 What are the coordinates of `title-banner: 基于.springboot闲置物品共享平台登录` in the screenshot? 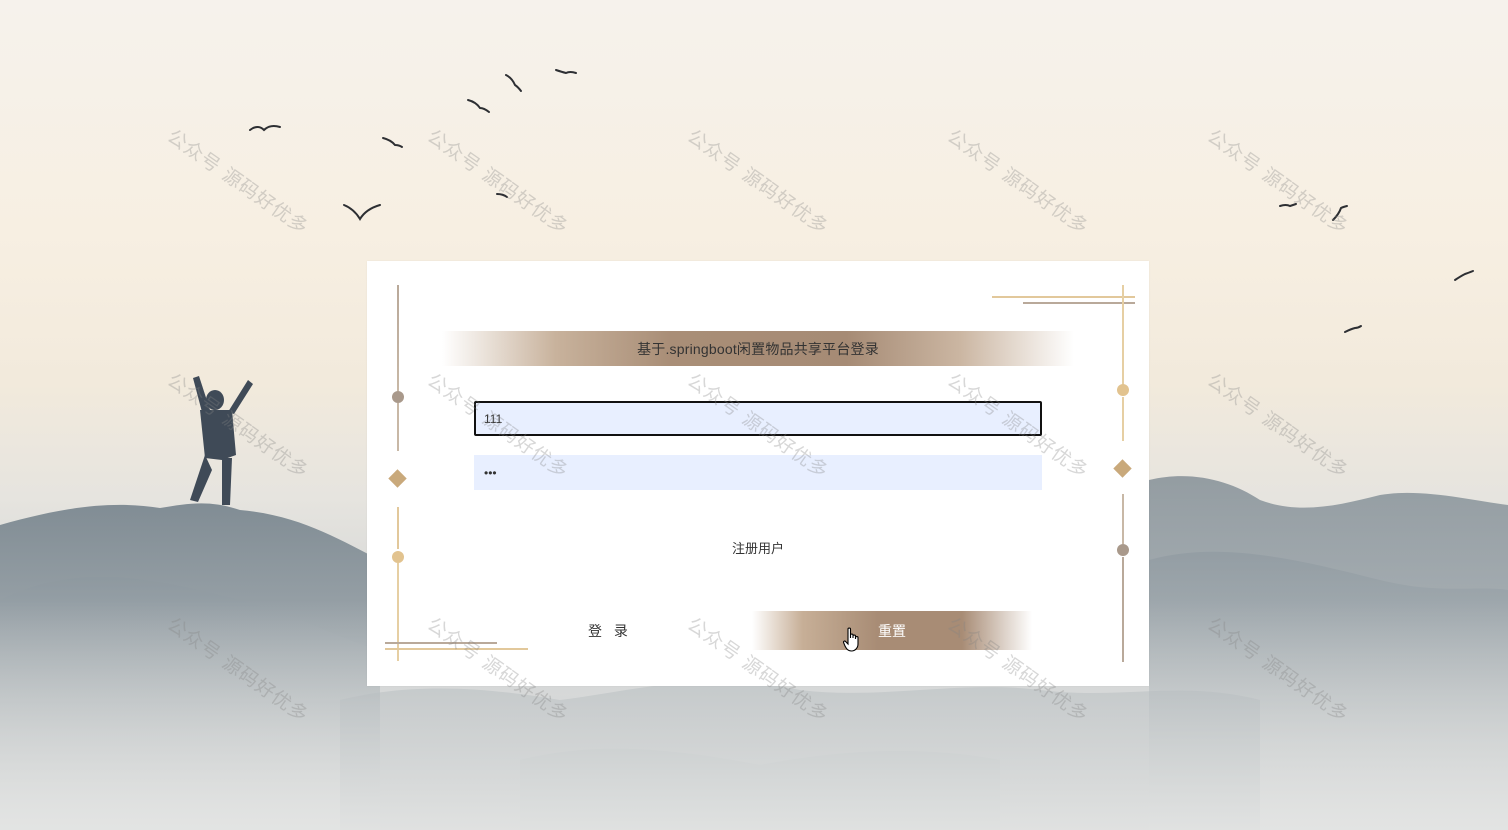 It's located at (758, 348).